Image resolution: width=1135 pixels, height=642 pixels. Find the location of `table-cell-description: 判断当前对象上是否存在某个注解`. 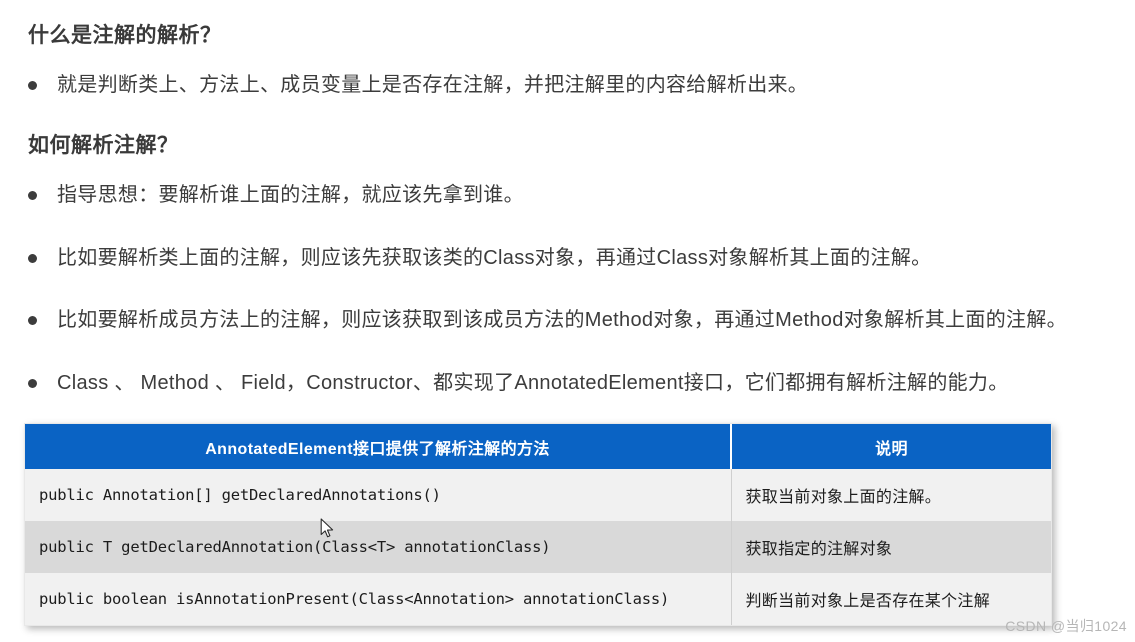

table-cell-description: 判断当前对象上是否存在某个注解 is located at coordinates (891, 599).